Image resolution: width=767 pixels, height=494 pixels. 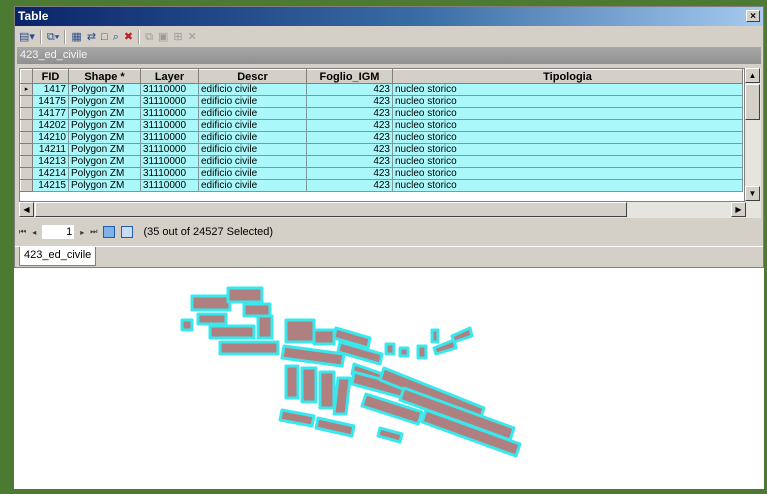 What do you see at coordinates (109, 232) in the screenshot?
I see `show-all-records-button` at bounding box center [109, 232].